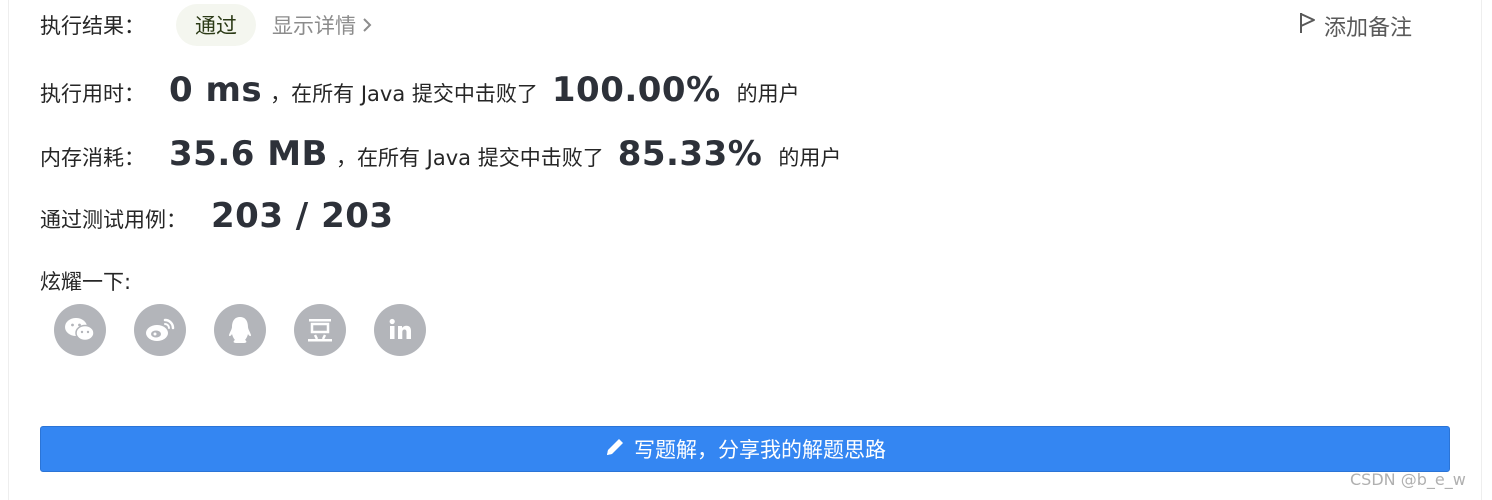  I want to click on qq-share-button, so click(240, 330).